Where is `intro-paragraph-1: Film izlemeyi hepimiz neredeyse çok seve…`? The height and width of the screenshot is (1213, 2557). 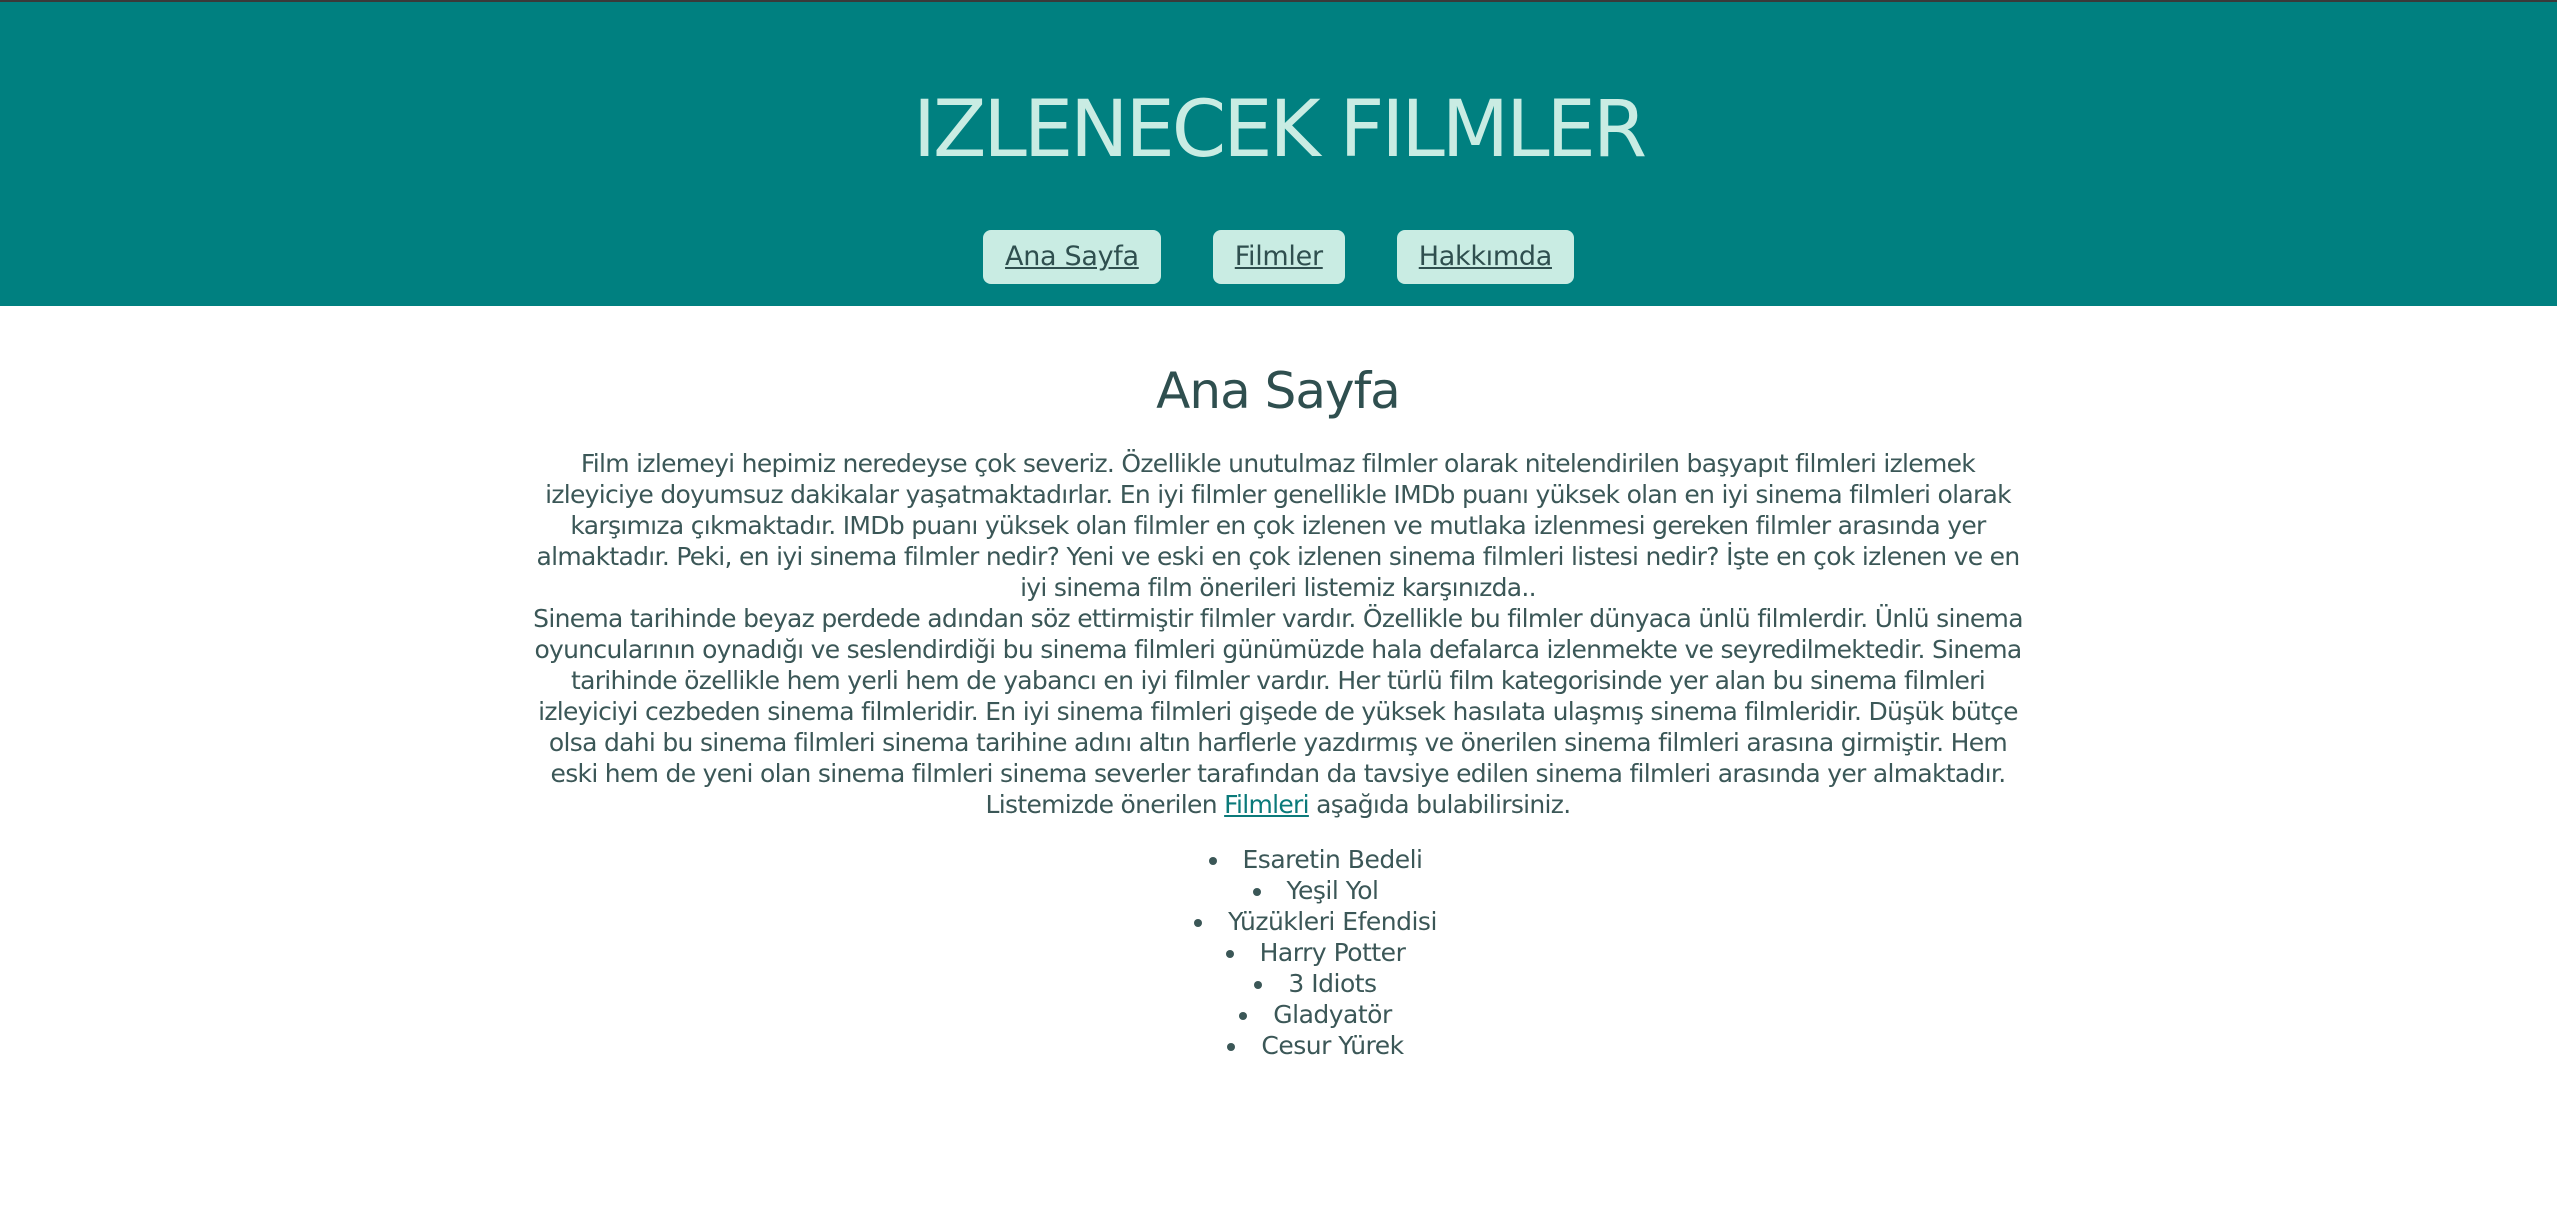 intro-paragraph-1: Film izlemeyi hepimiz neredeyse çok seve… is located at coordinates (1278, 525).